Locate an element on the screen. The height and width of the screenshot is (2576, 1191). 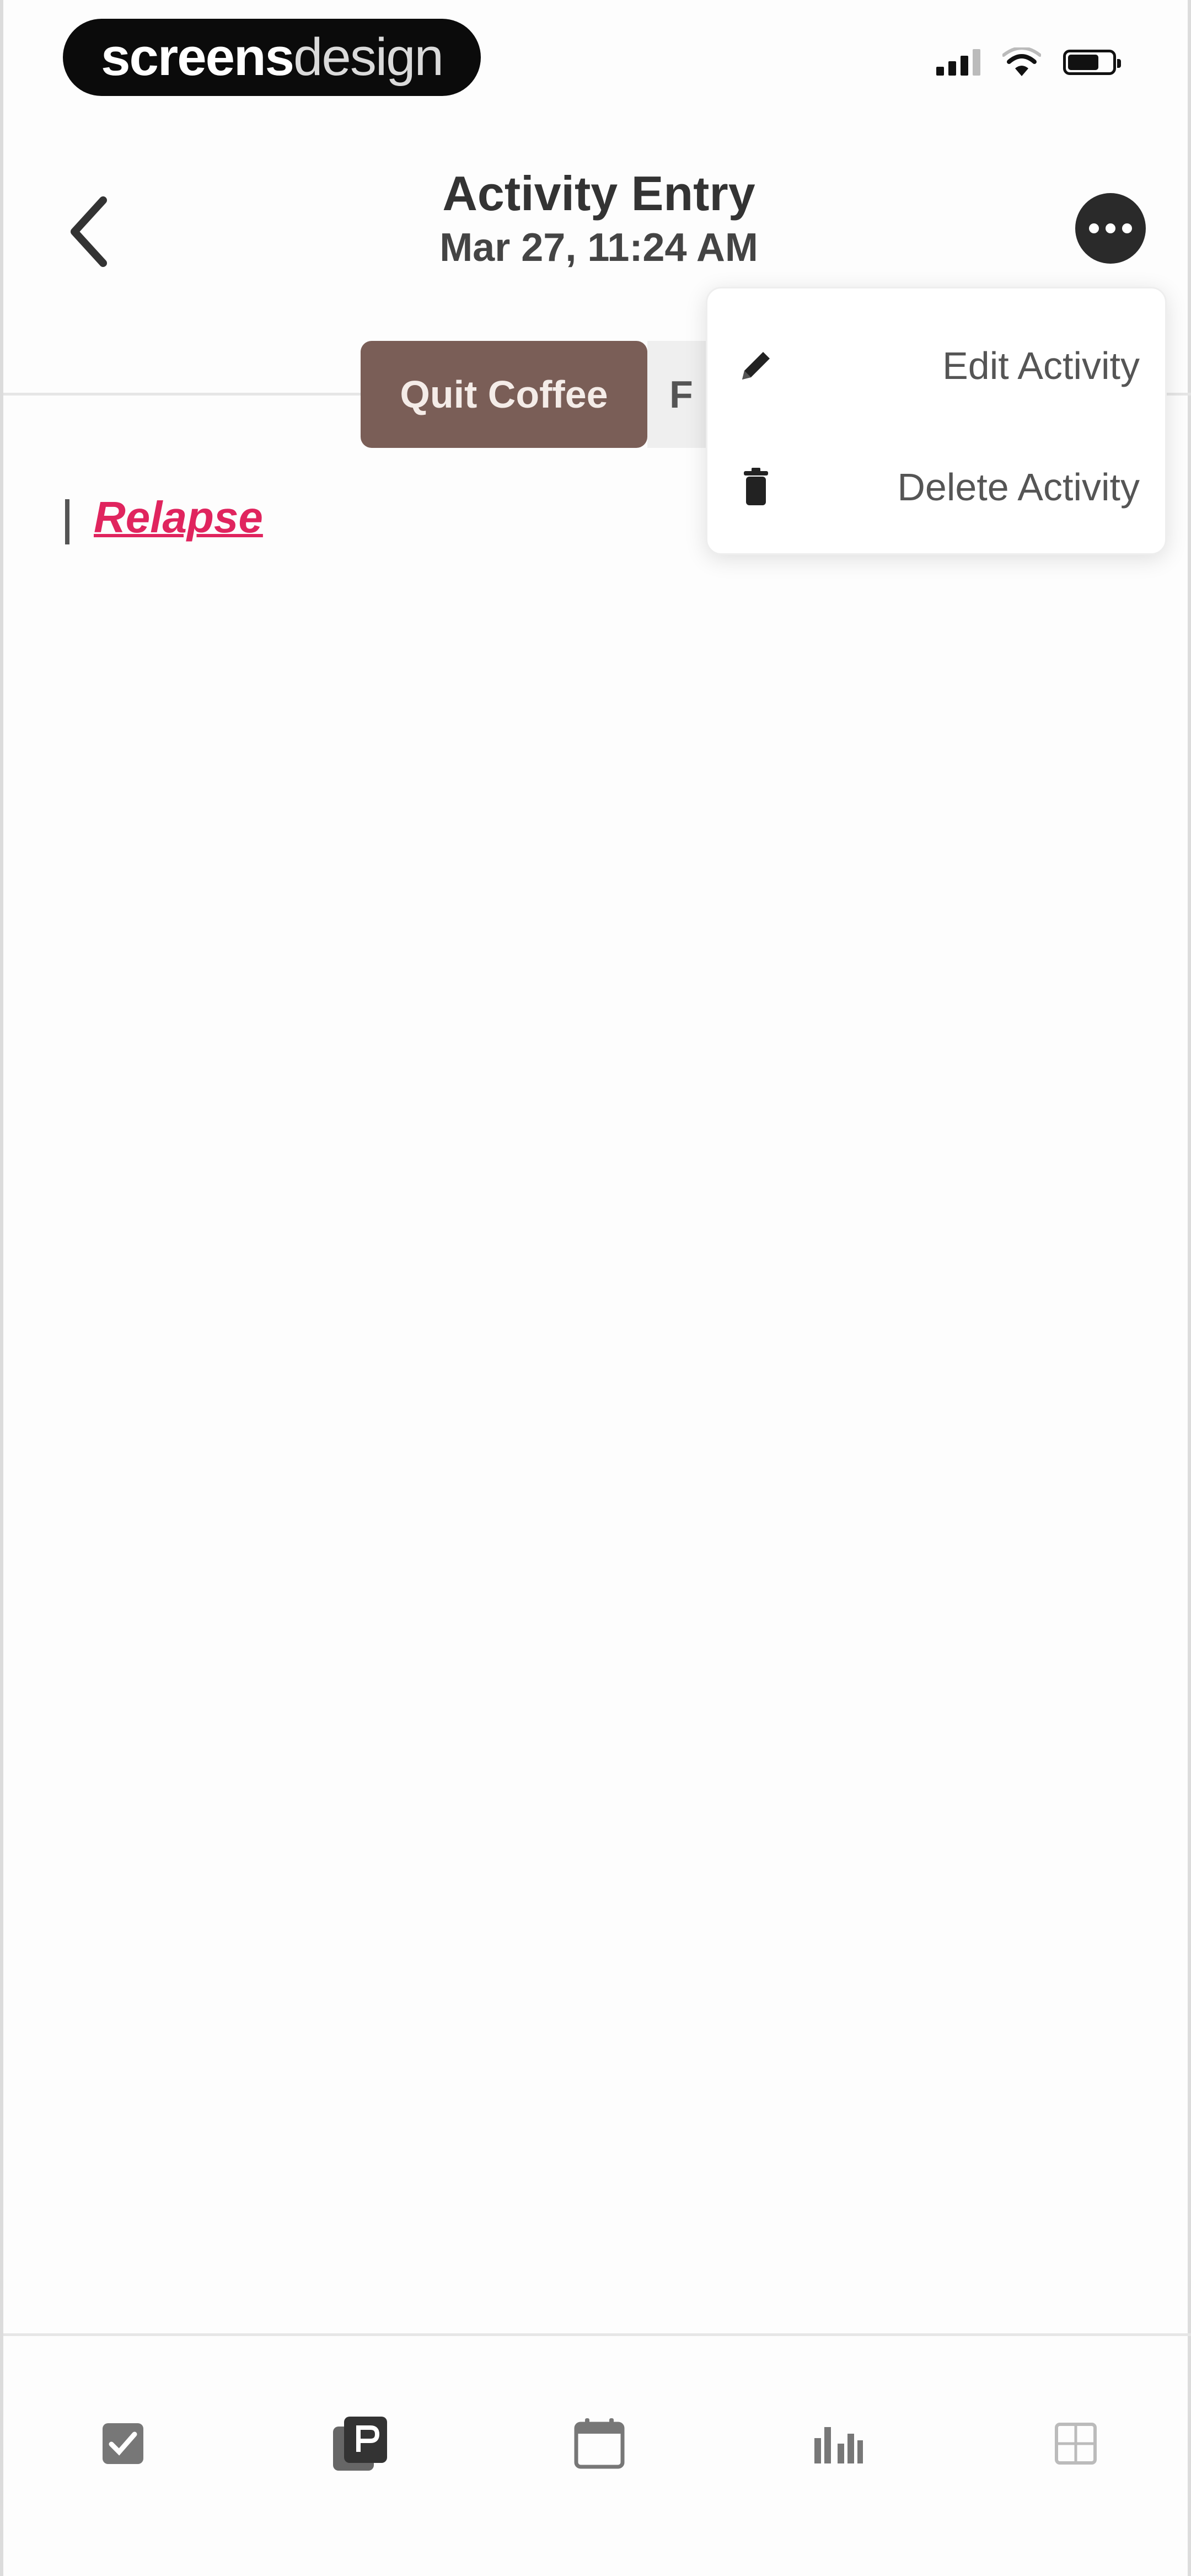
tab-journal is located at coordinates (360, 2443).